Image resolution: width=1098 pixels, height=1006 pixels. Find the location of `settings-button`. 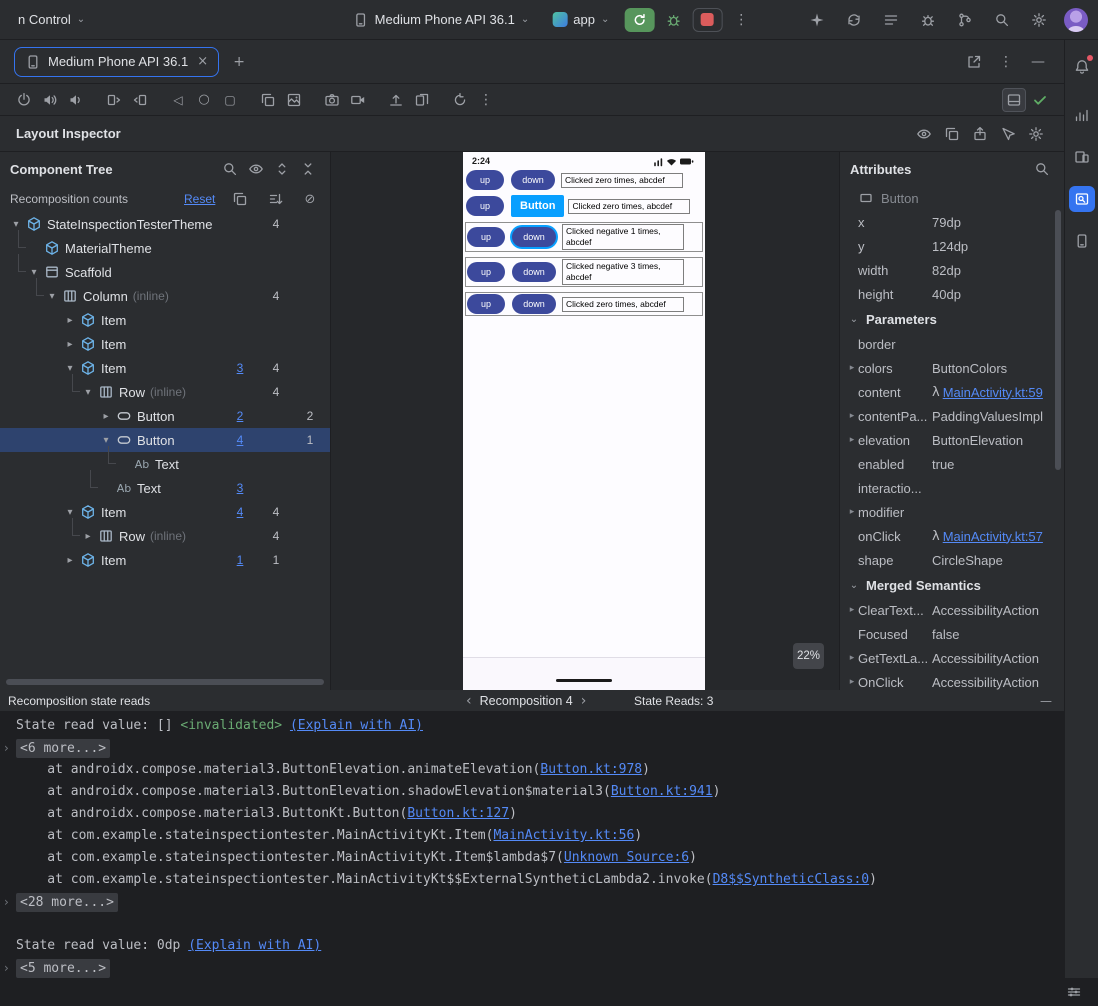

settings-button is located at coordinates (1039, 20).